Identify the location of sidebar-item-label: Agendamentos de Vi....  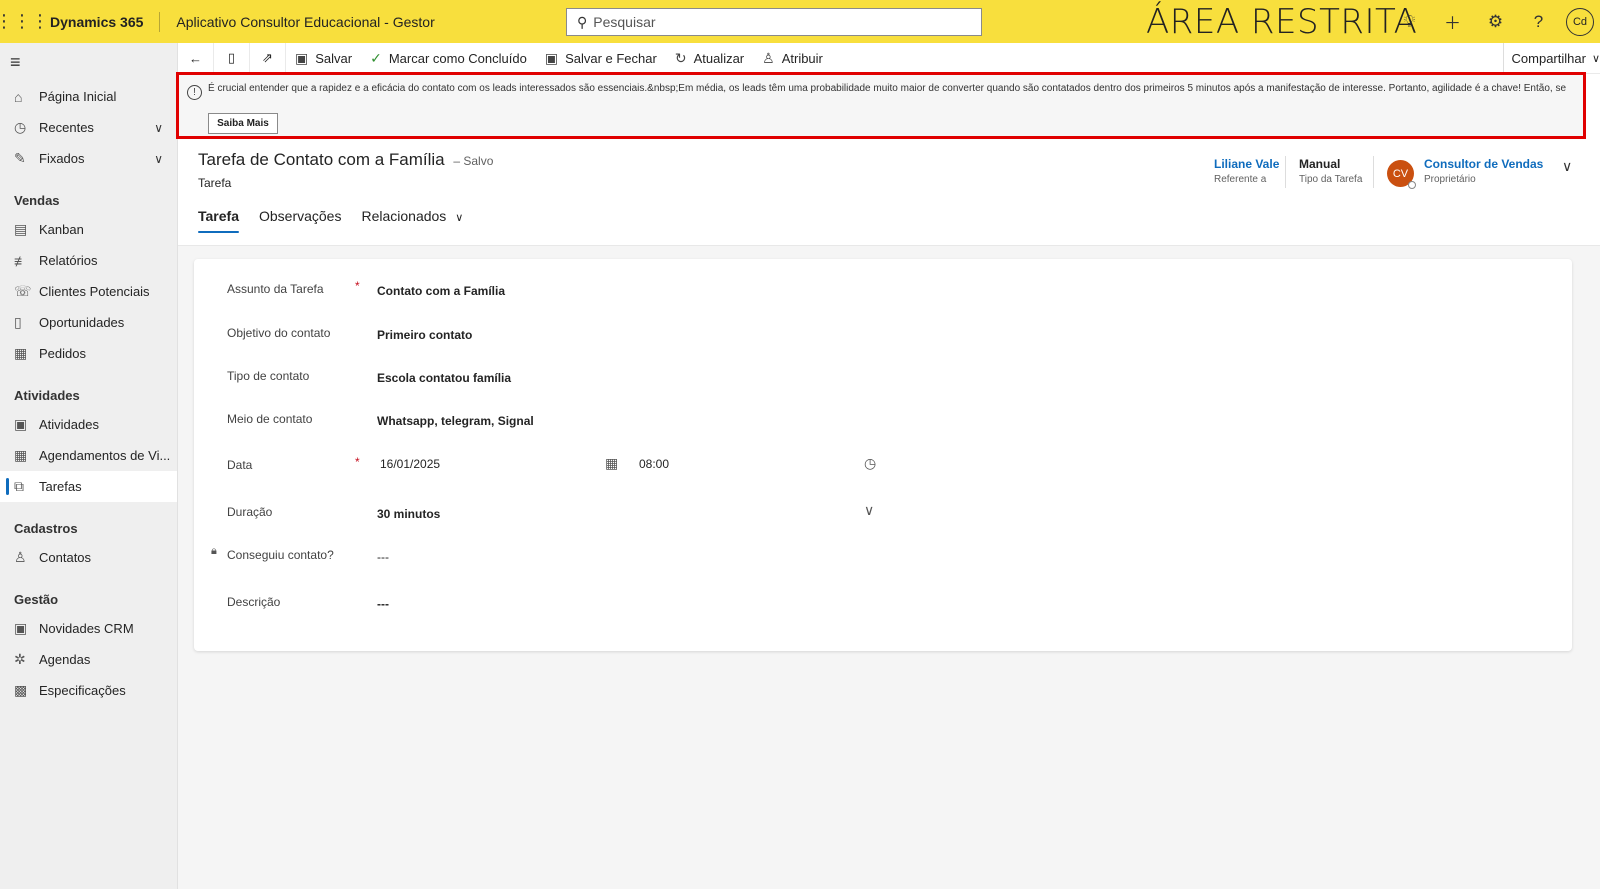
(105, 455).